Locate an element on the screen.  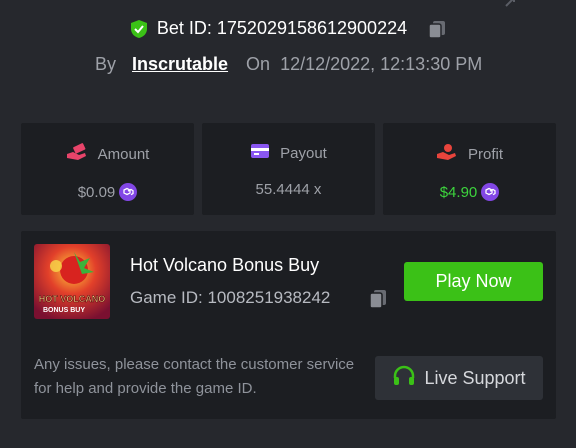
bet-datetime: 12/12/2022, 12:13:30 PM is located at coordinates (381, 64).